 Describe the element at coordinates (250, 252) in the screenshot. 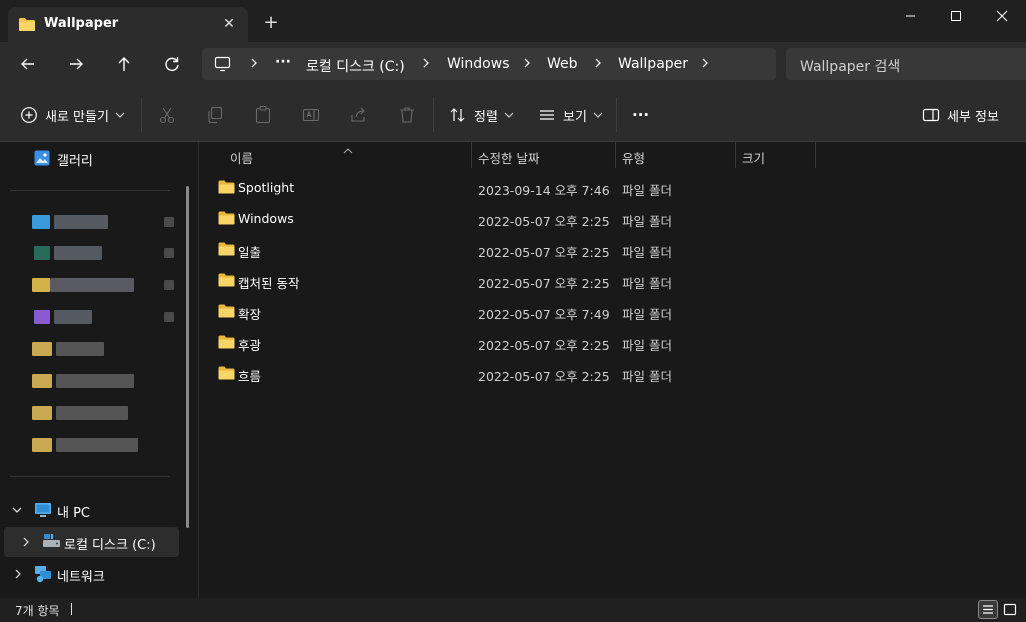

I see `file-name: 일출` at that location.